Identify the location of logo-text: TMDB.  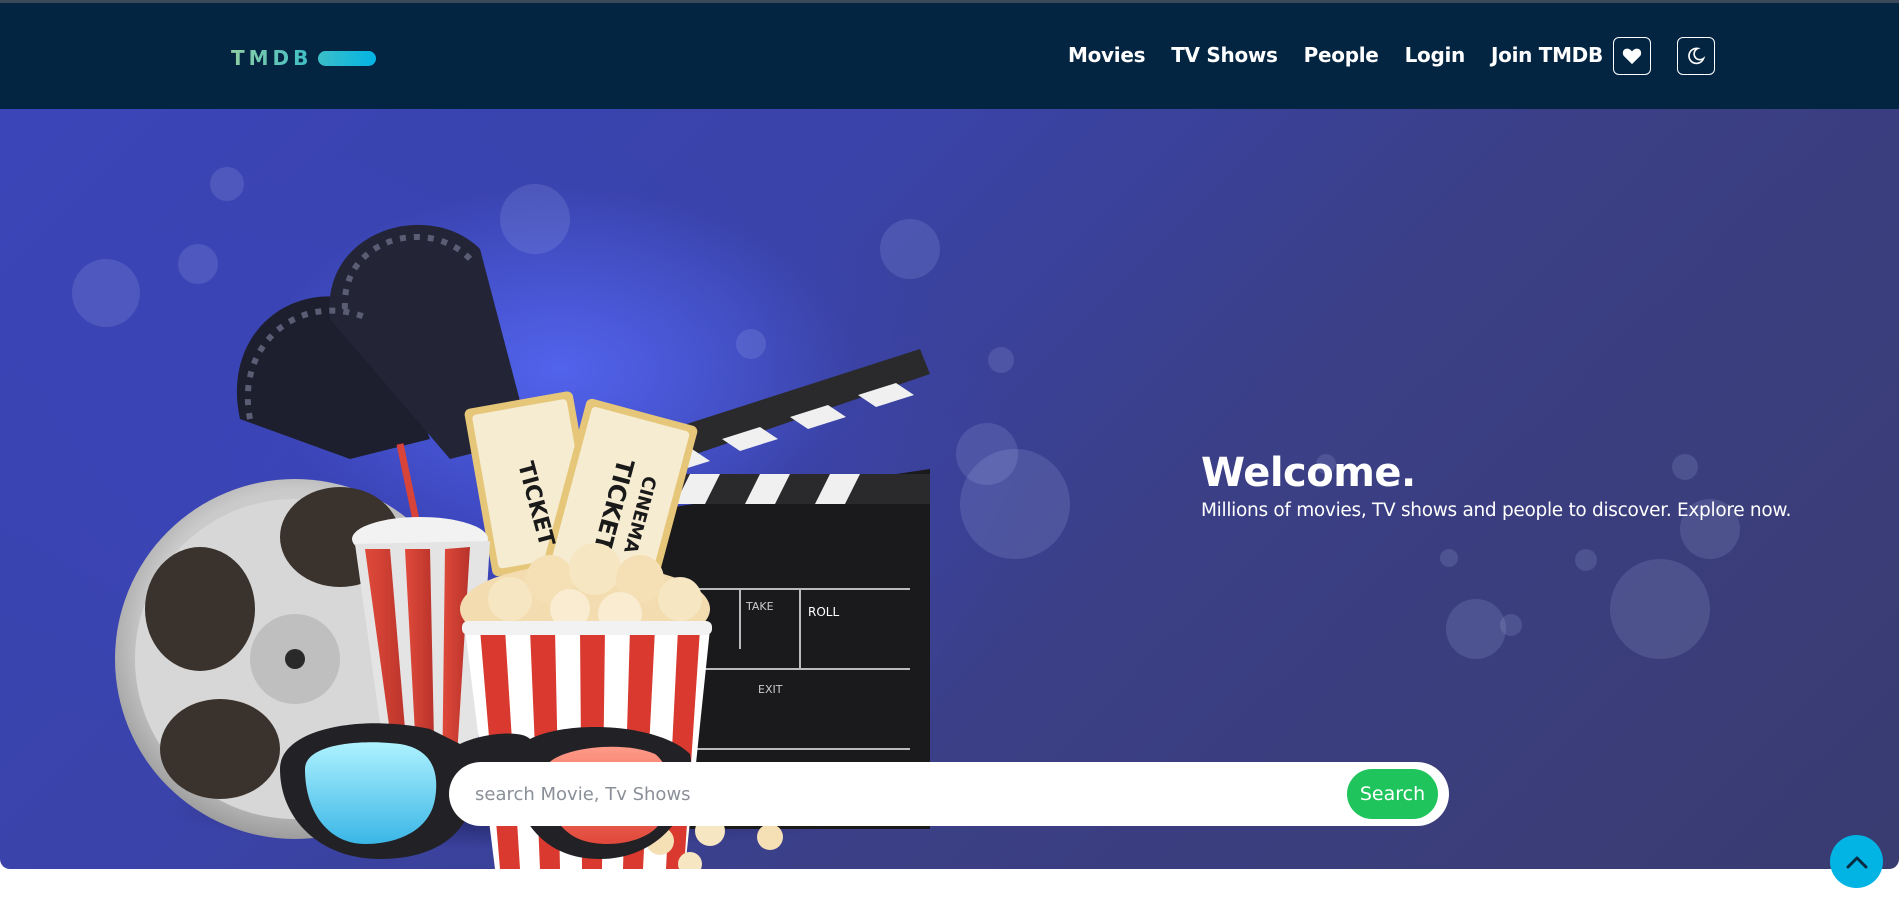
(272, 58).